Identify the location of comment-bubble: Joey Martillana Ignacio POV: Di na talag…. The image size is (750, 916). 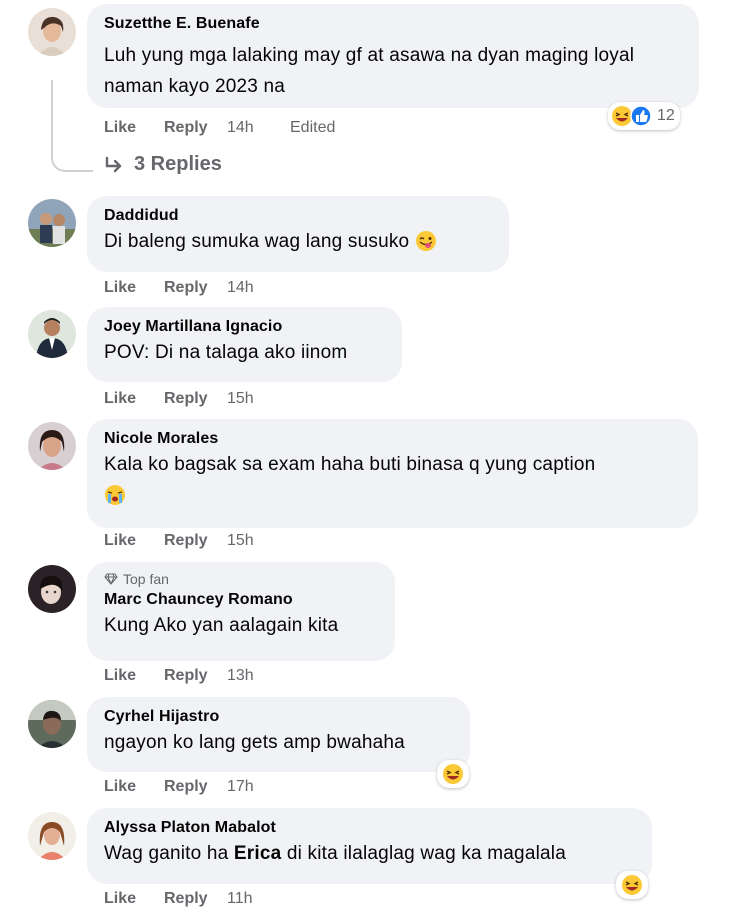
(244, 344).